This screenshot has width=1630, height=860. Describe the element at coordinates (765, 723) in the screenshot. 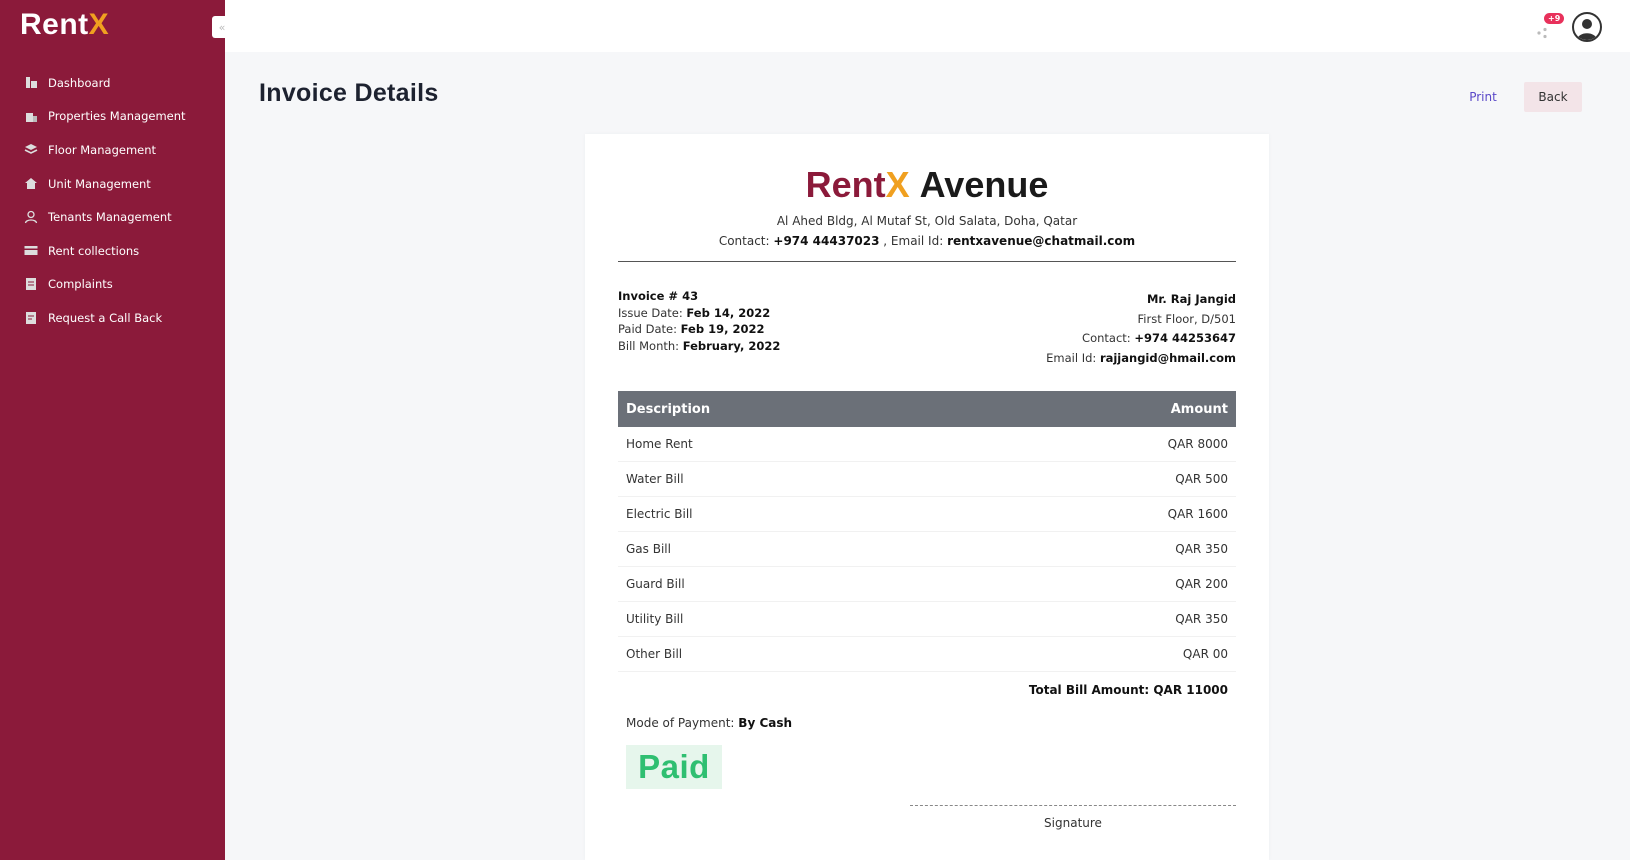

I see `payment-mode-value: By Cash` at that location.